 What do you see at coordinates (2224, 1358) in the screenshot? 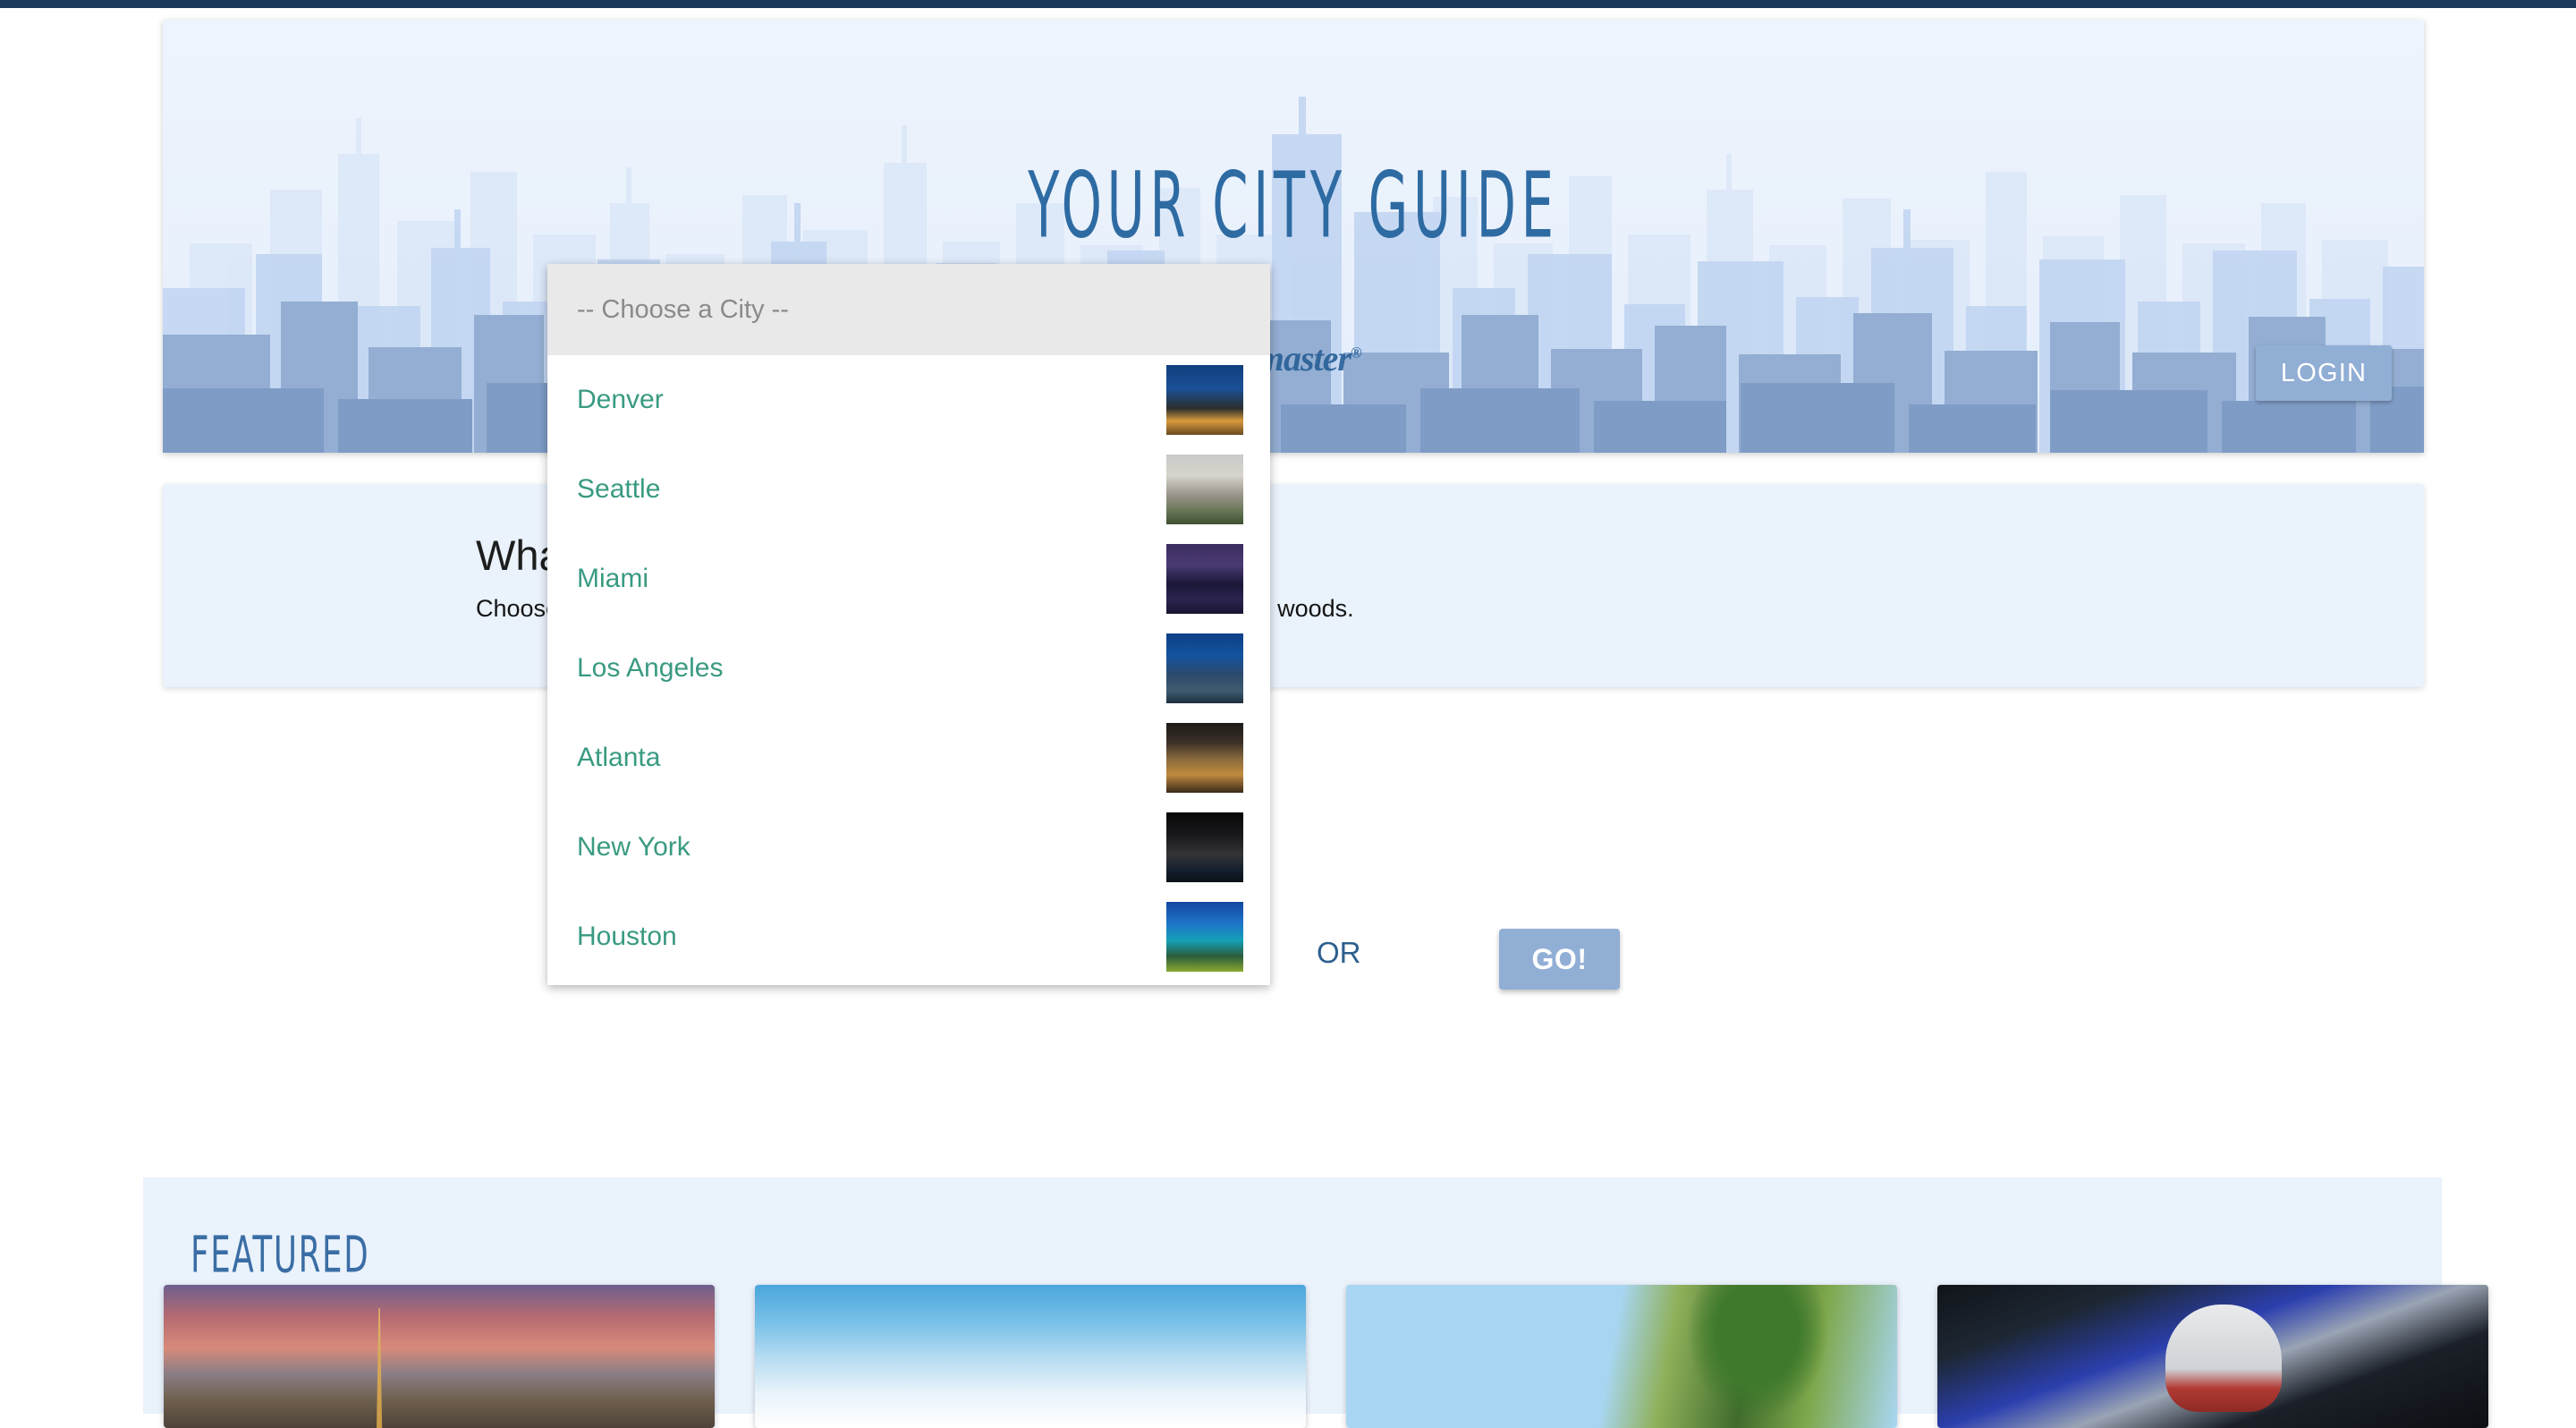
I see `football-helmet-icon` at bounding box center [2224, 1358].